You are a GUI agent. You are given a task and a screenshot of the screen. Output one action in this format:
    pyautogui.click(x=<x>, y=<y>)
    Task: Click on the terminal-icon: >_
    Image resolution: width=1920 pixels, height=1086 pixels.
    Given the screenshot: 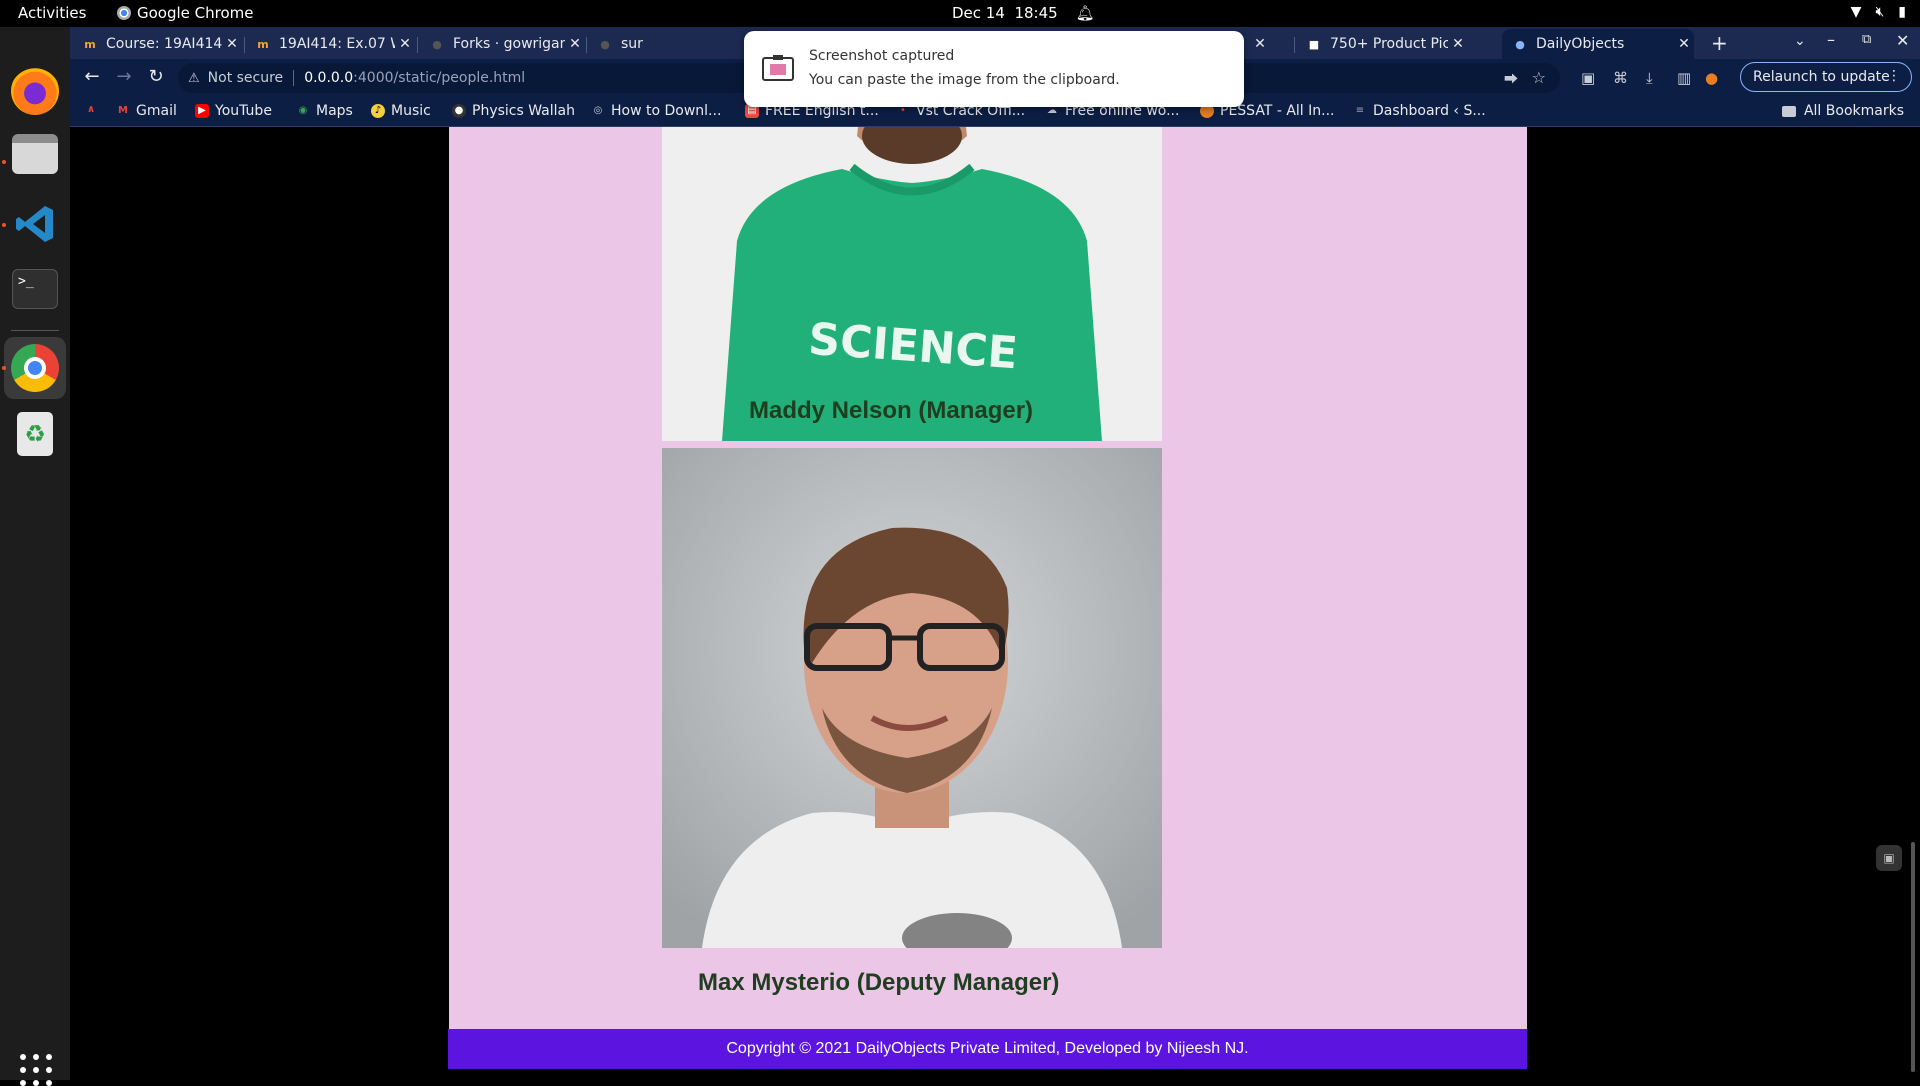 What is the action you would take?
    pyautogui.click(x=35, y=289)
    